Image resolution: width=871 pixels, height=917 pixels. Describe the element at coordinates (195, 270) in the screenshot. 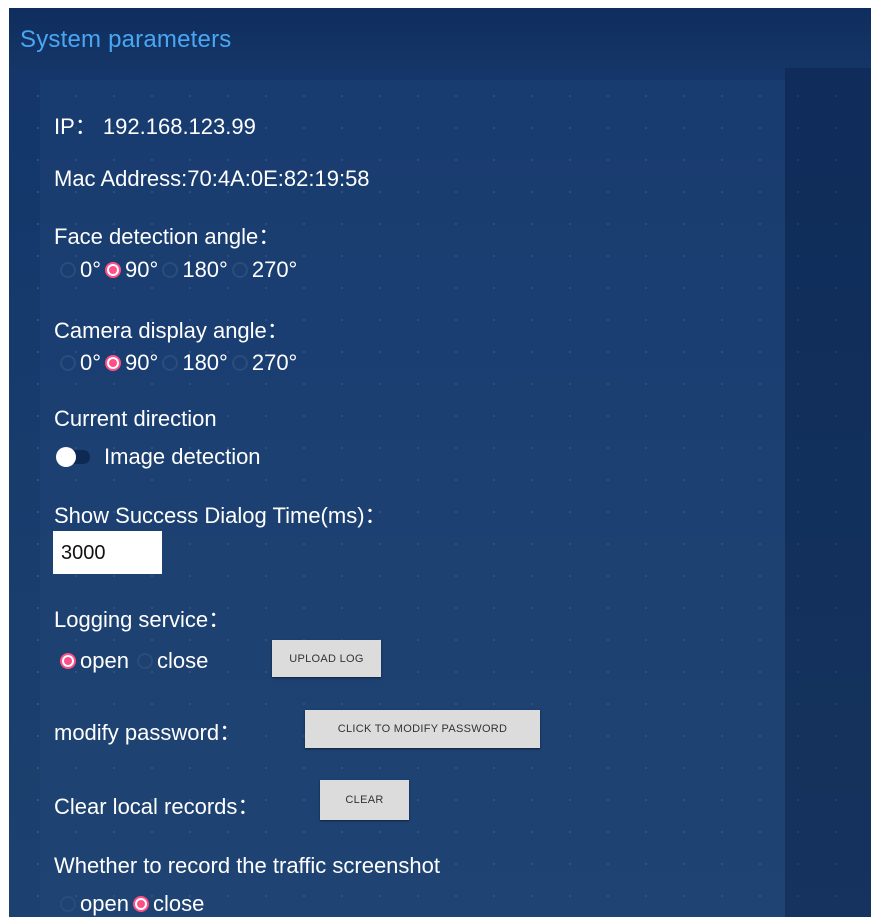

I see `face-angle-180-radio: 180°` at that location.